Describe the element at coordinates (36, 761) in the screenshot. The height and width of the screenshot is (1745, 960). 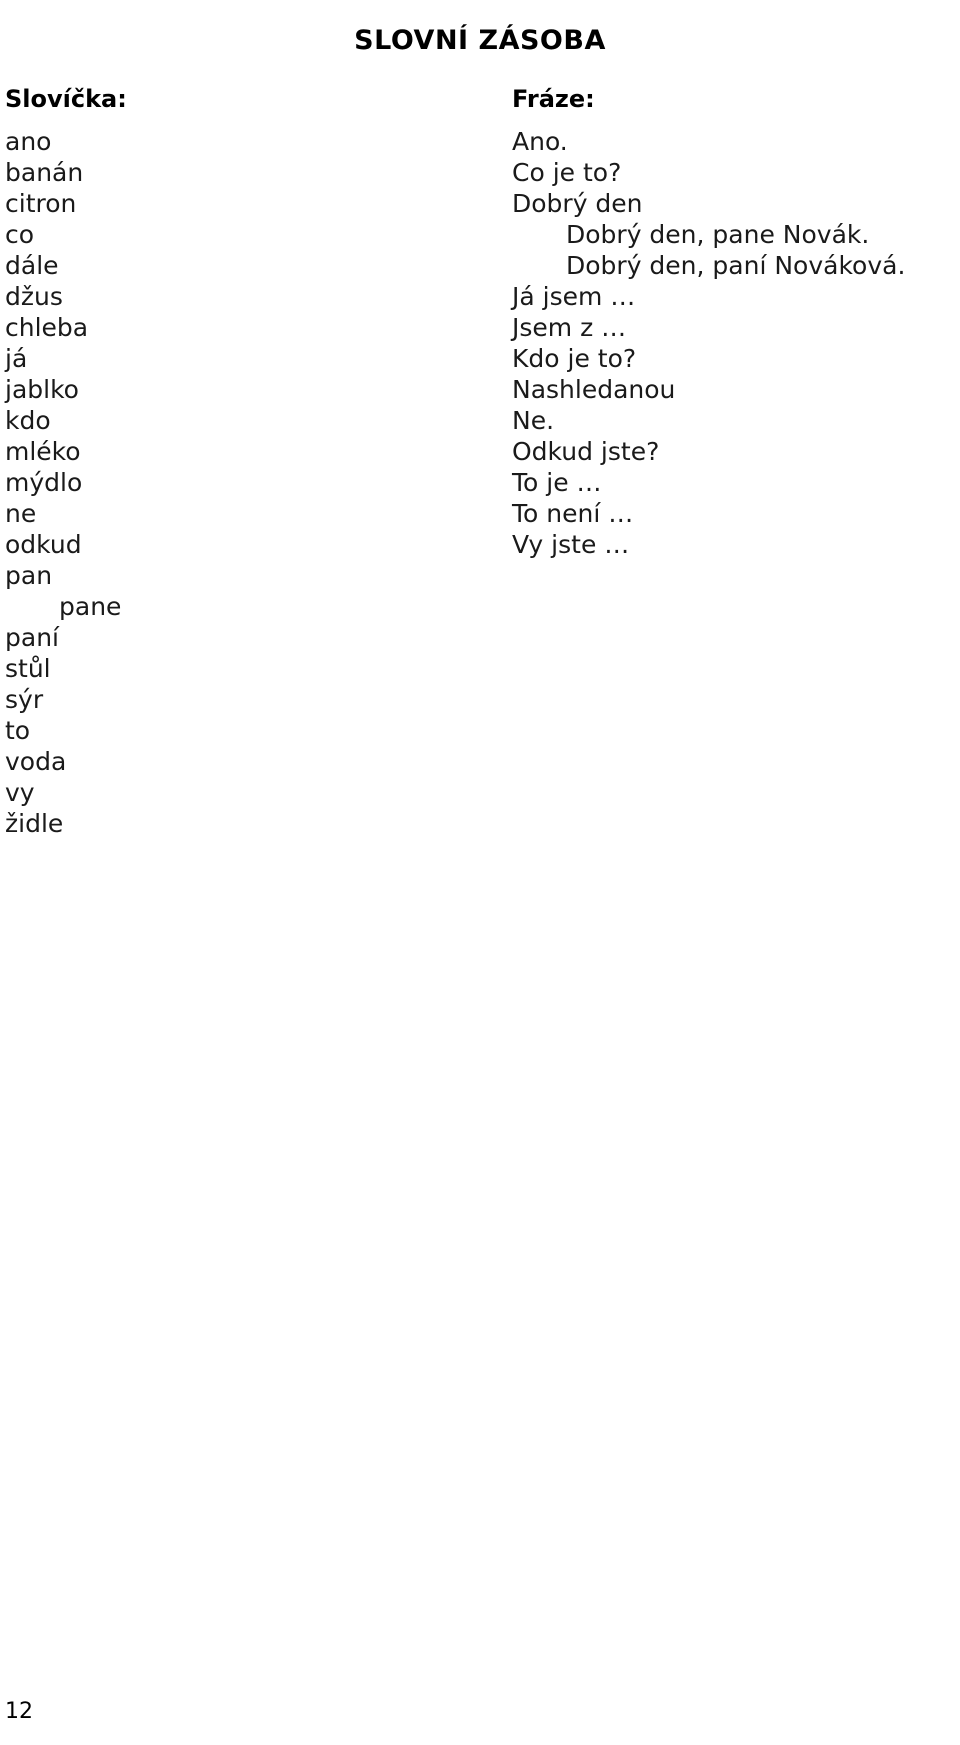
I see `vocabulary-entry: voda` at that location.